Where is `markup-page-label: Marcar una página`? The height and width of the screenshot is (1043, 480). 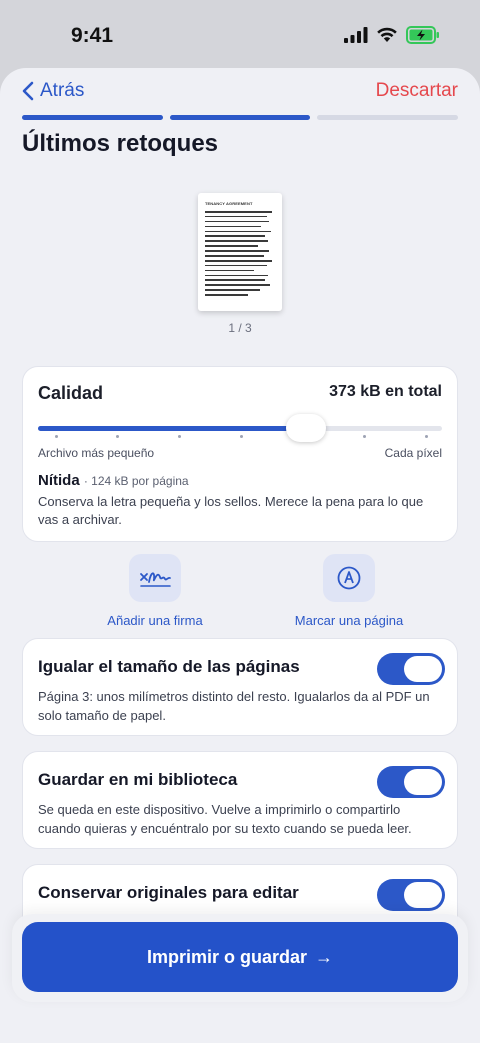 markup-page-label: Marcar una página is located at coordinates (349, 620).